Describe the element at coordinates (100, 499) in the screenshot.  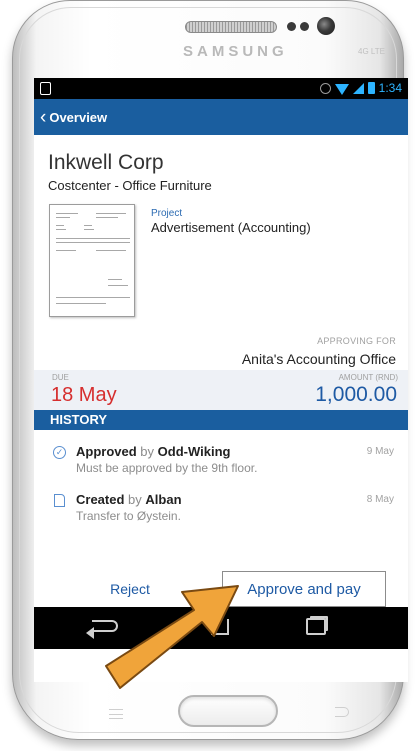
I see `history-action: Created` at that location.